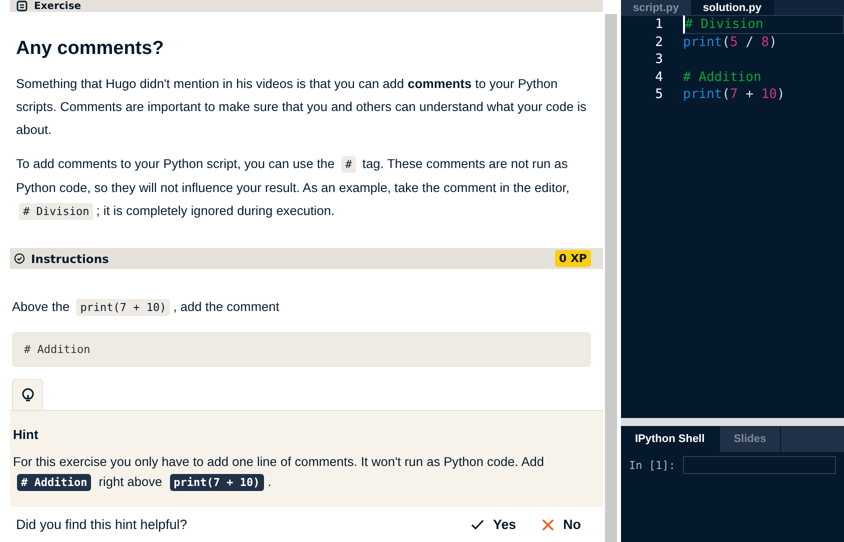 The width and height of the screenshot is (844, 542). I want to click on shell-tab: IPython Shell, so click(670, 439).